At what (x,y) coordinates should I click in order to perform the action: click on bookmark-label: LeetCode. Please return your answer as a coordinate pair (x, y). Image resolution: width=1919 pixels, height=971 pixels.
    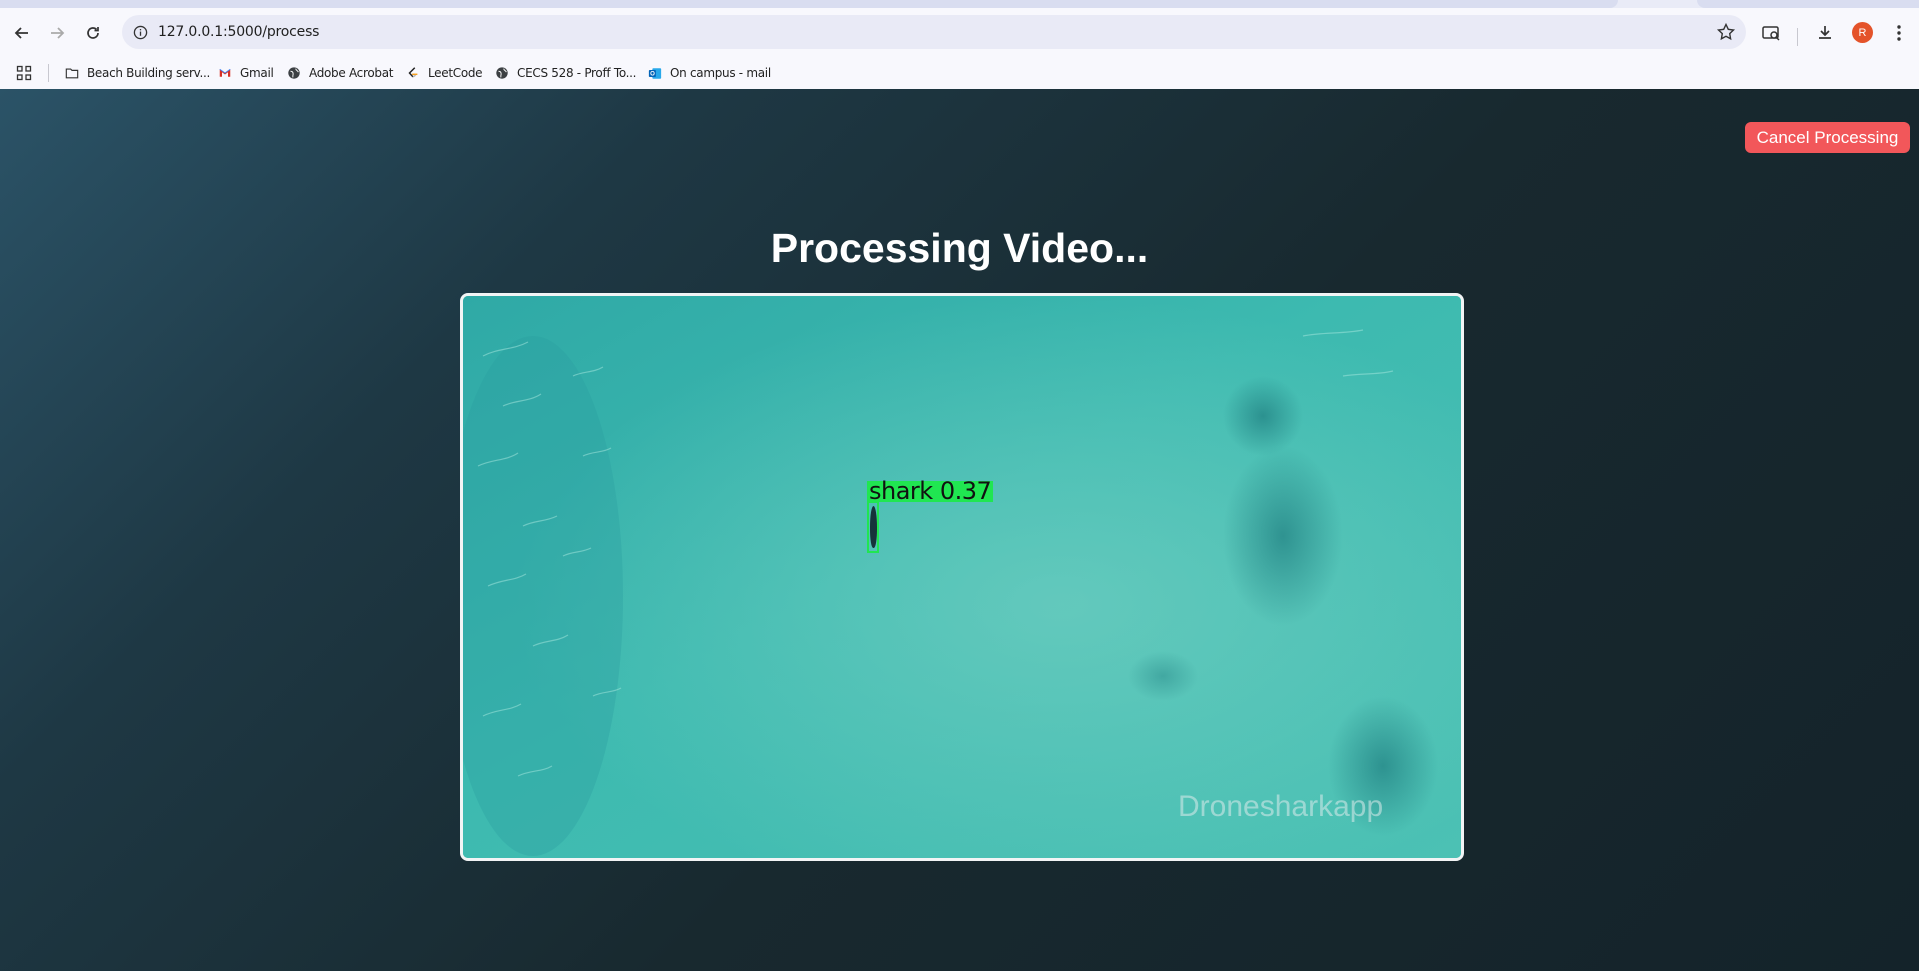
    Looking at the image, I should click on (455, 73).